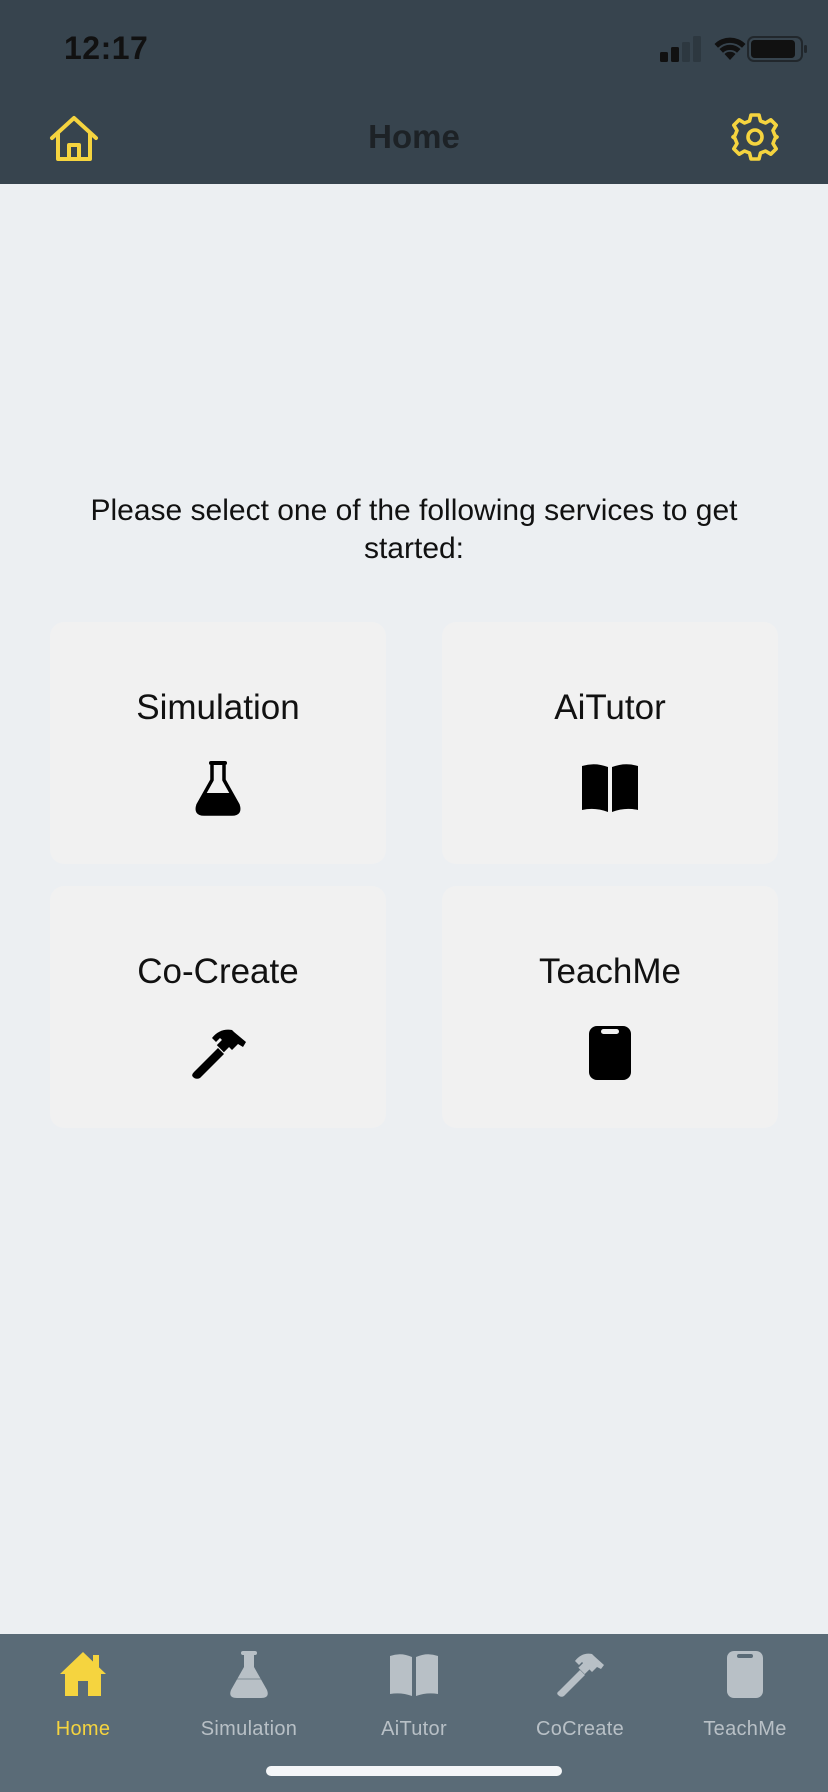 The image size is (828, 1792). I want to click on service-card-simulation: Simulation, so click(218, 743).